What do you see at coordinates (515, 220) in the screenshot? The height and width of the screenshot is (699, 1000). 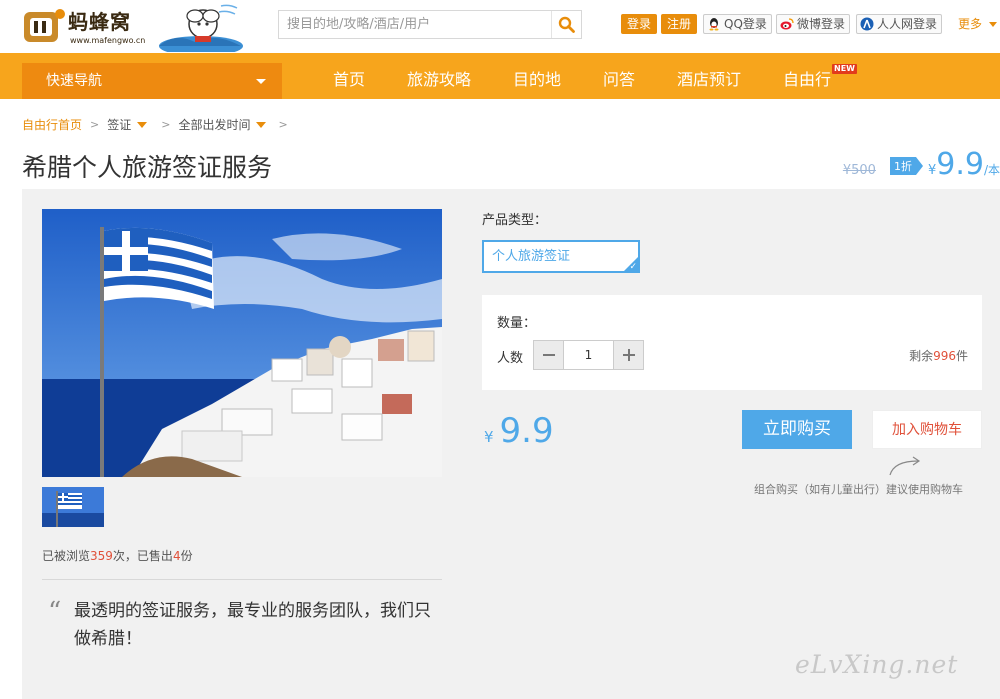 I see `product-type-label: 产品类型：` at bounding box center [515, 220].